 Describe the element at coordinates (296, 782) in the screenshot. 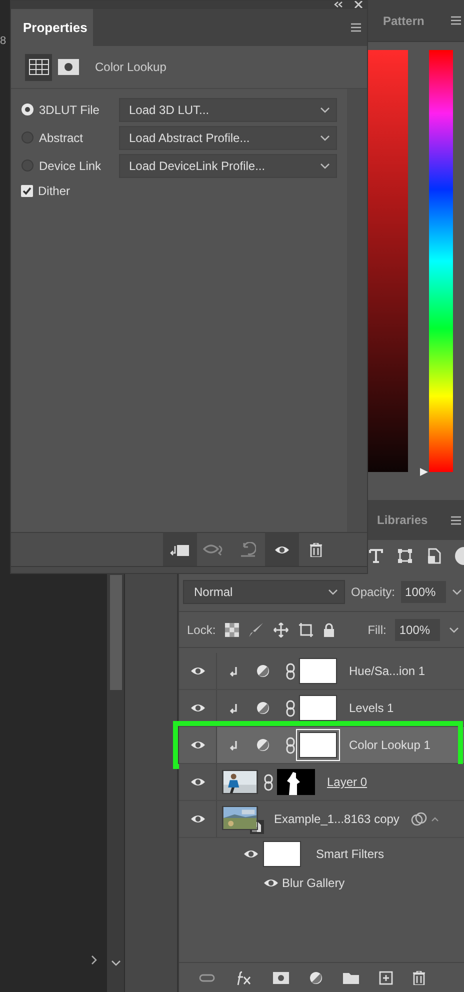

I see `mask-thumbnail` at that location.